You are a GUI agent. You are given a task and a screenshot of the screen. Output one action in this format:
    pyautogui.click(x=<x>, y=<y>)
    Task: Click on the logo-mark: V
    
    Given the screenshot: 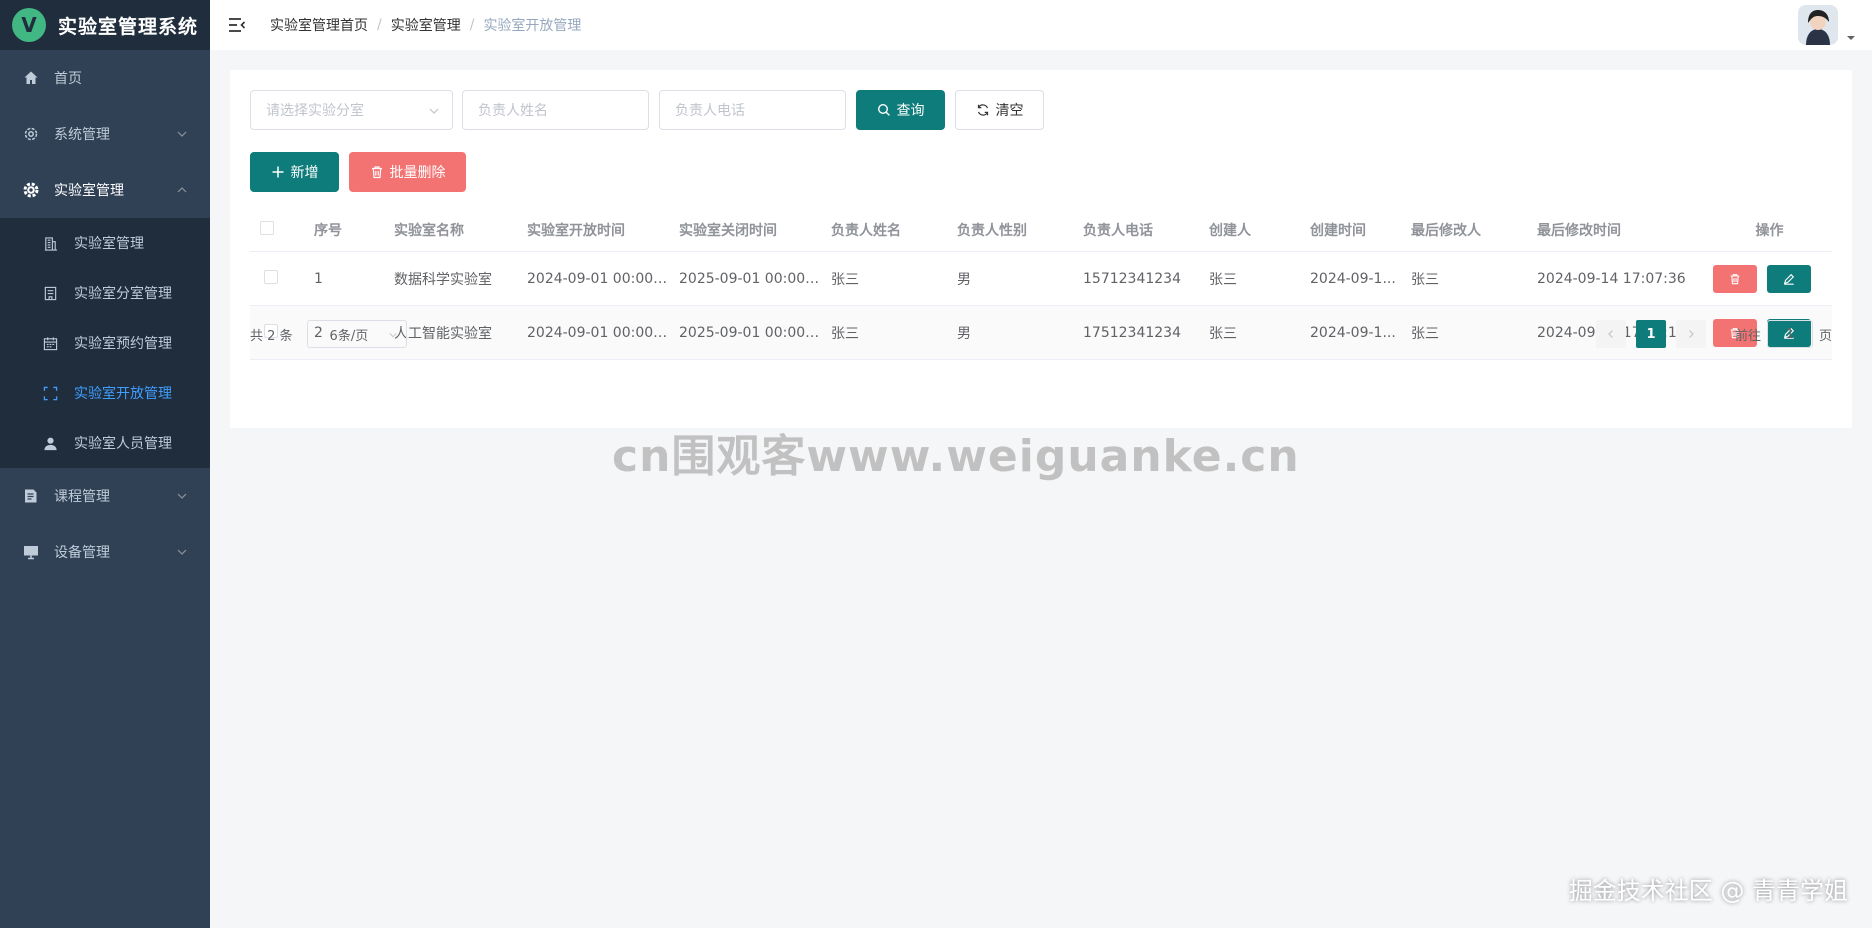 What is the action you would take?
    pyautogui.click(x=29, y=25)
    